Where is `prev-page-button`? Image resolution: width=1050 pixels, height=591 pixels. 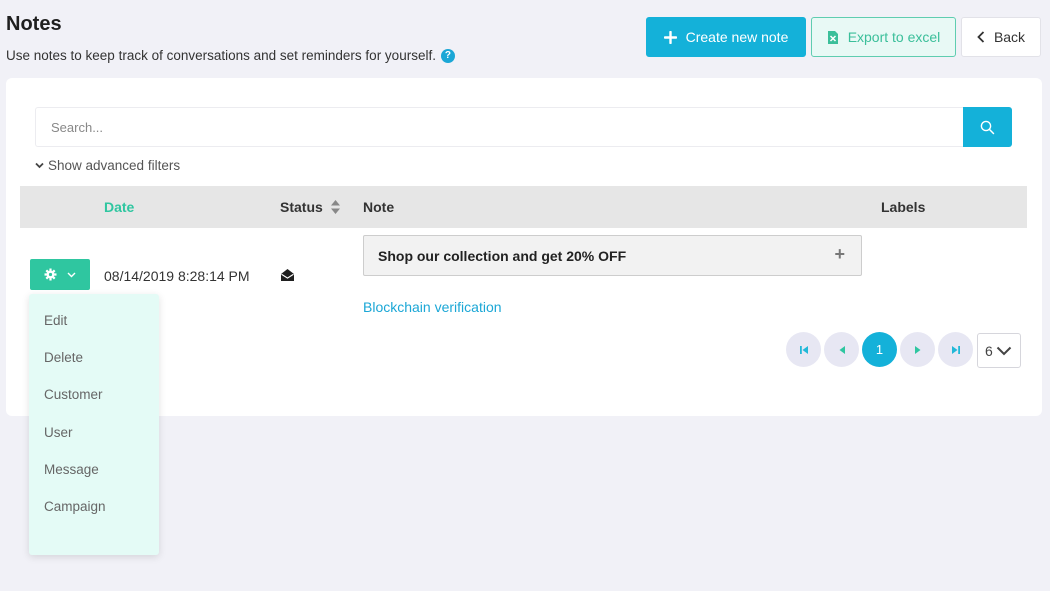
prev-page-button is located at coordinates (841, 349).